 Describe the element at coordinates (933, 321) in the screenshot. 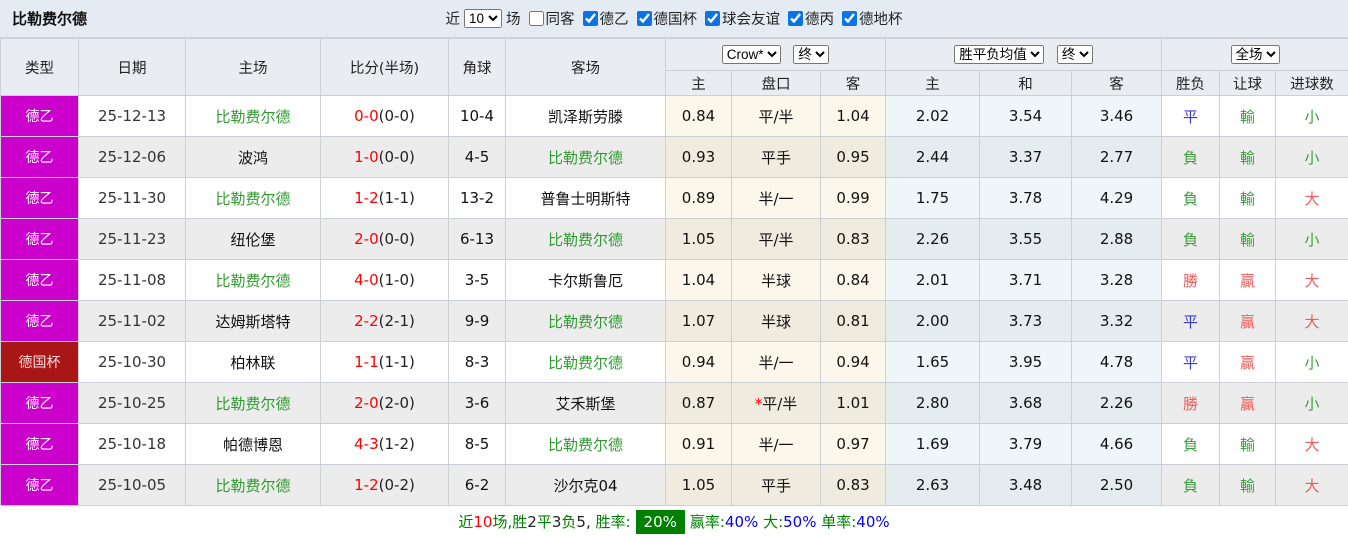

I see `mean-odds-home: 2.00` at that location.